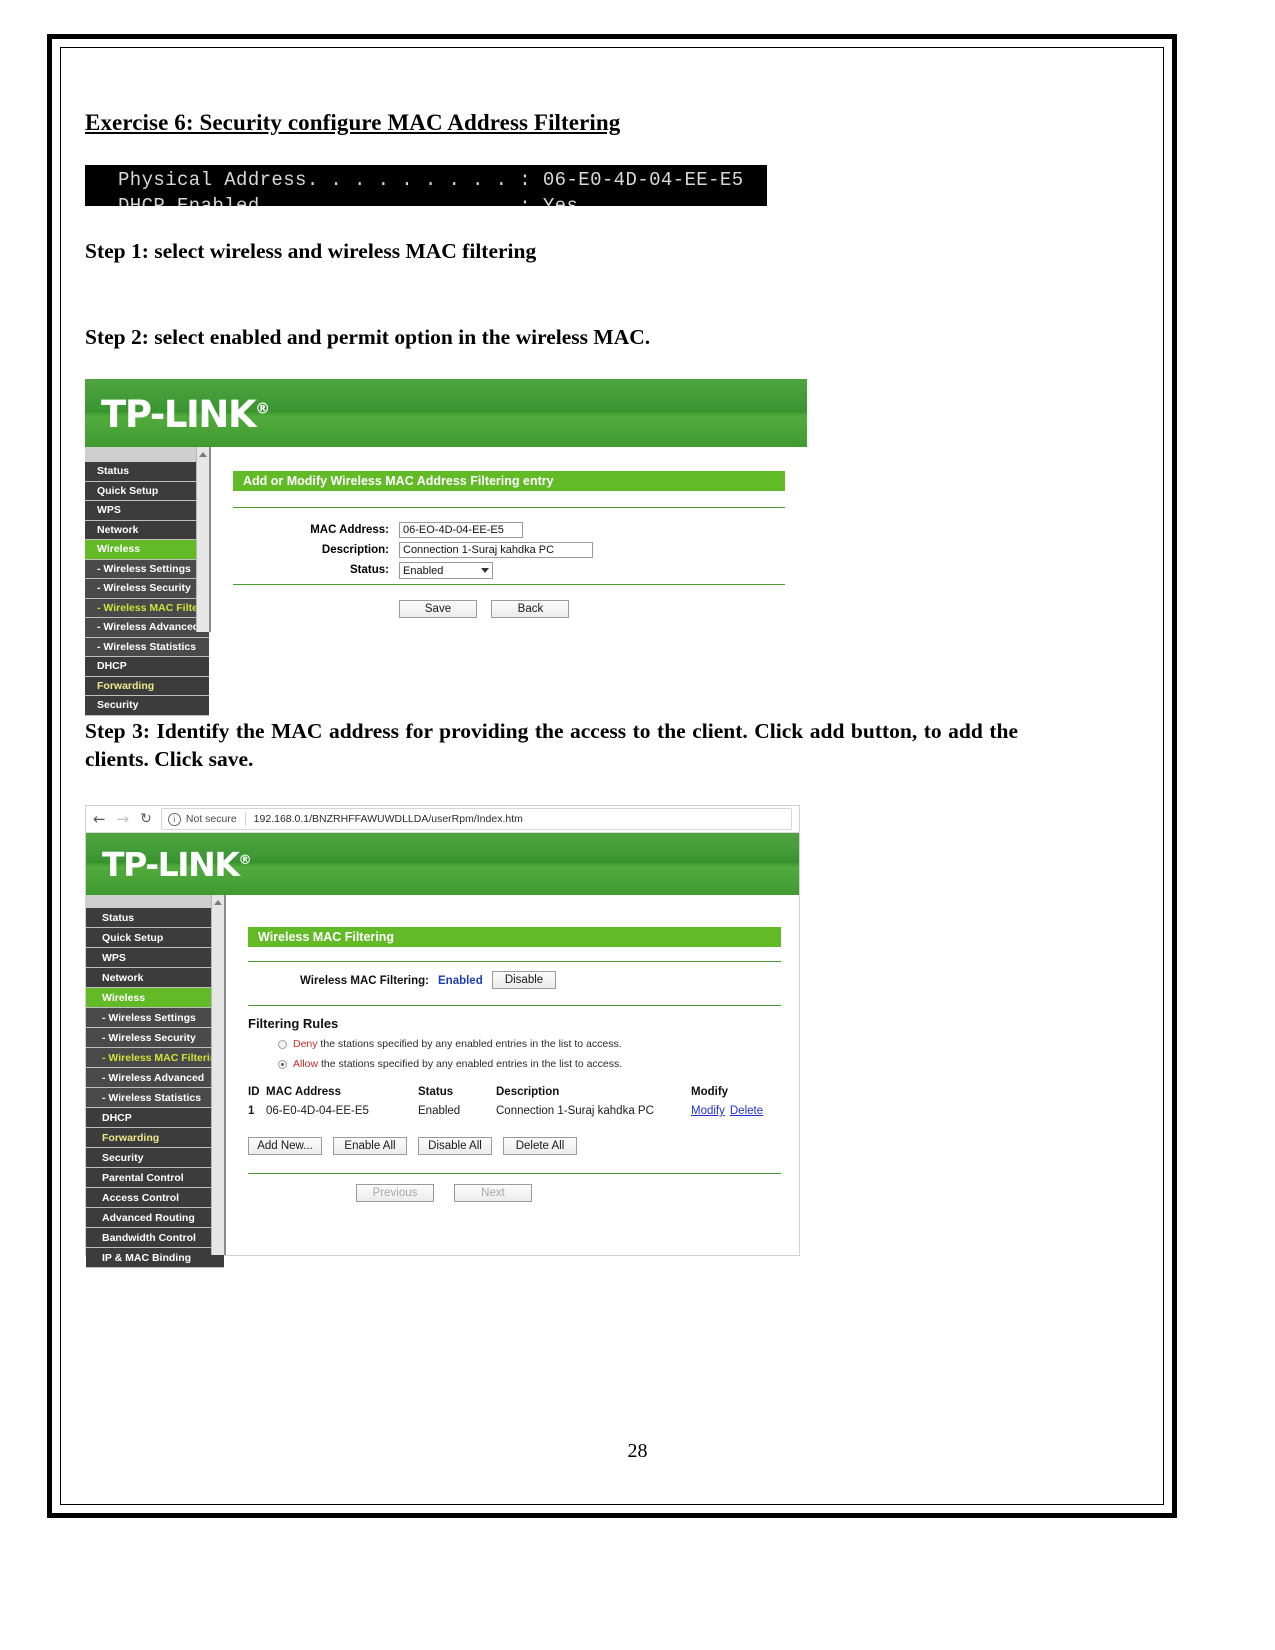  Describe the element at coordinates (514, 937) in the screenshot. I see `section-title-wireless-mac-filtering: Wireless MAC Filtering` at that location.